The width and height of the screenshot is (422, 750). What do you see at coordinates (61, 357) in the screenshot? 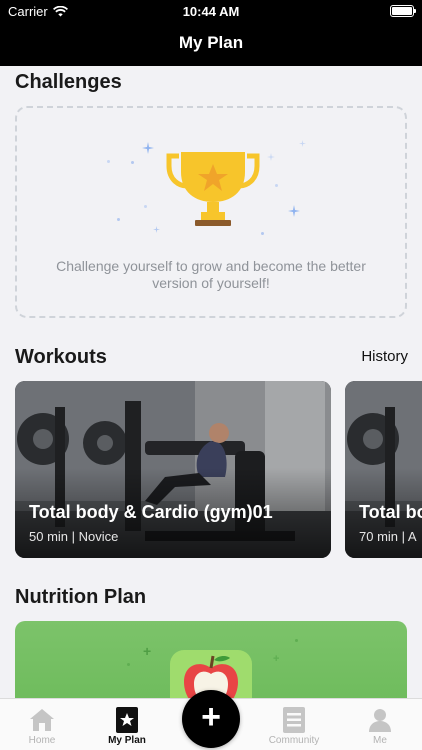
I see `workouts-title: Workouts` at bounding box center [61, 357].